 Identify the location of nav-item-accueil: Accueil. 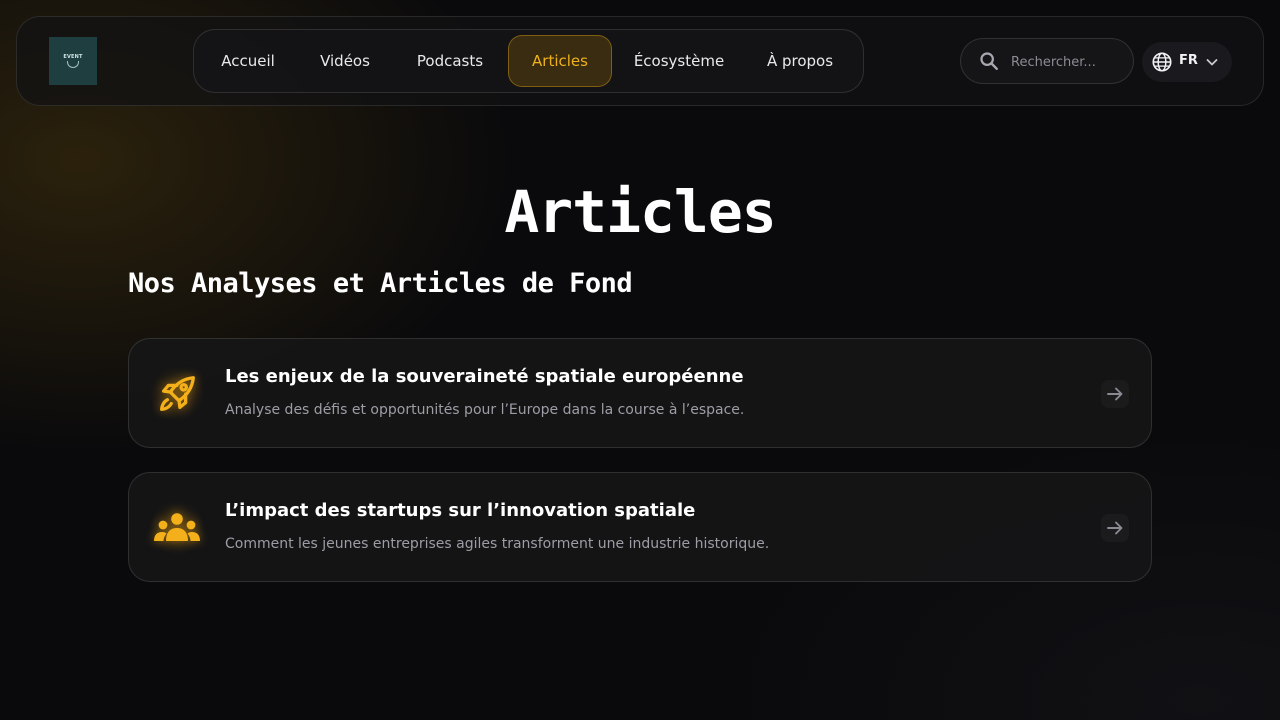
(248, 61).